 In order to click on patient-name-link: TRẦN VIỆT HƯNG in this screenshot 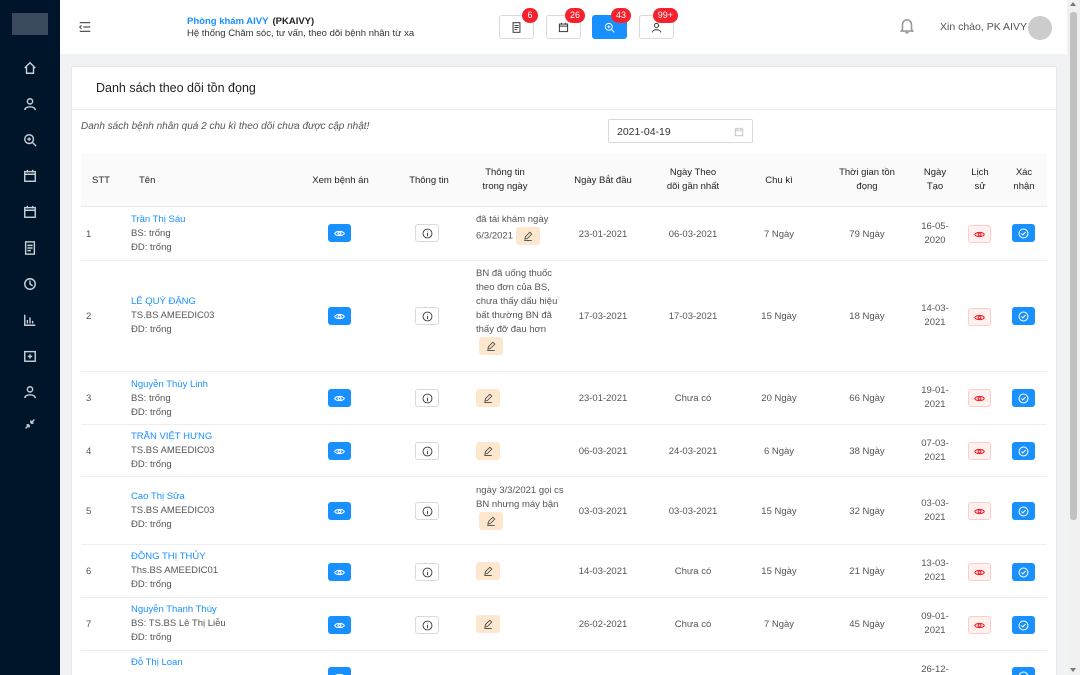, I will do `click(172, 437)`.